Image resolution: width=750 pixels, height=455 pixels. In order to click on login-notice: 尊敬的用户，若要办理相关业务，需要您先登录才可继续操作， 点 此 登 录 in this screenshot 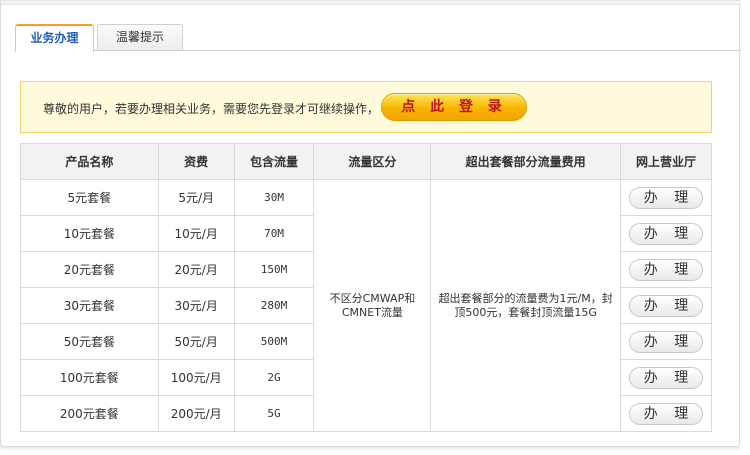, I will do `click(366, 107)`.